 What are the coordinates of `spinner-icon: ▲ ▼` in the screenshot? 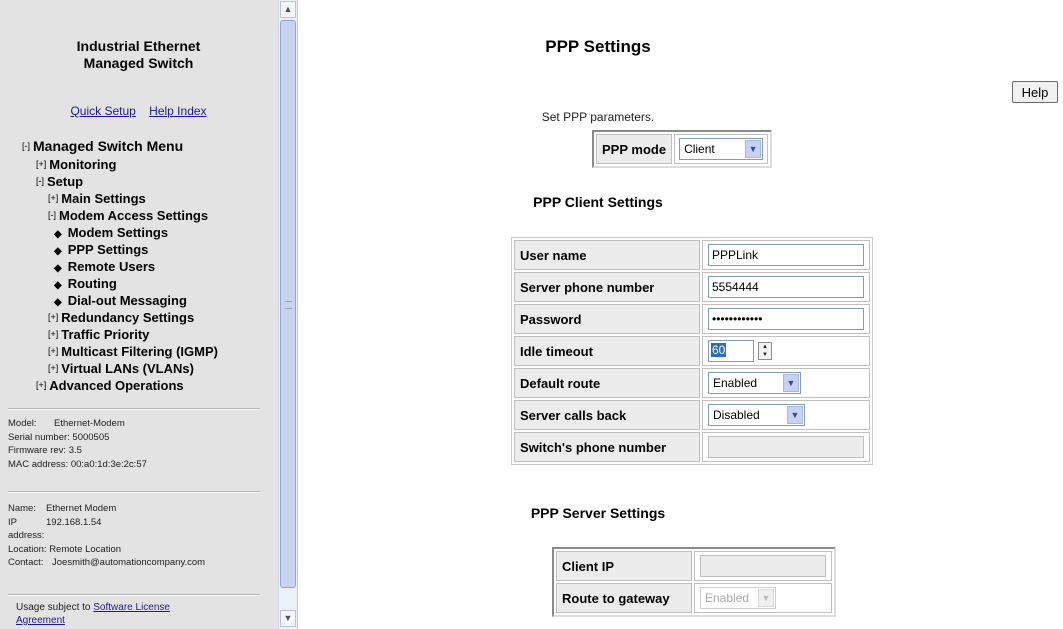 It's located at (765, 351).